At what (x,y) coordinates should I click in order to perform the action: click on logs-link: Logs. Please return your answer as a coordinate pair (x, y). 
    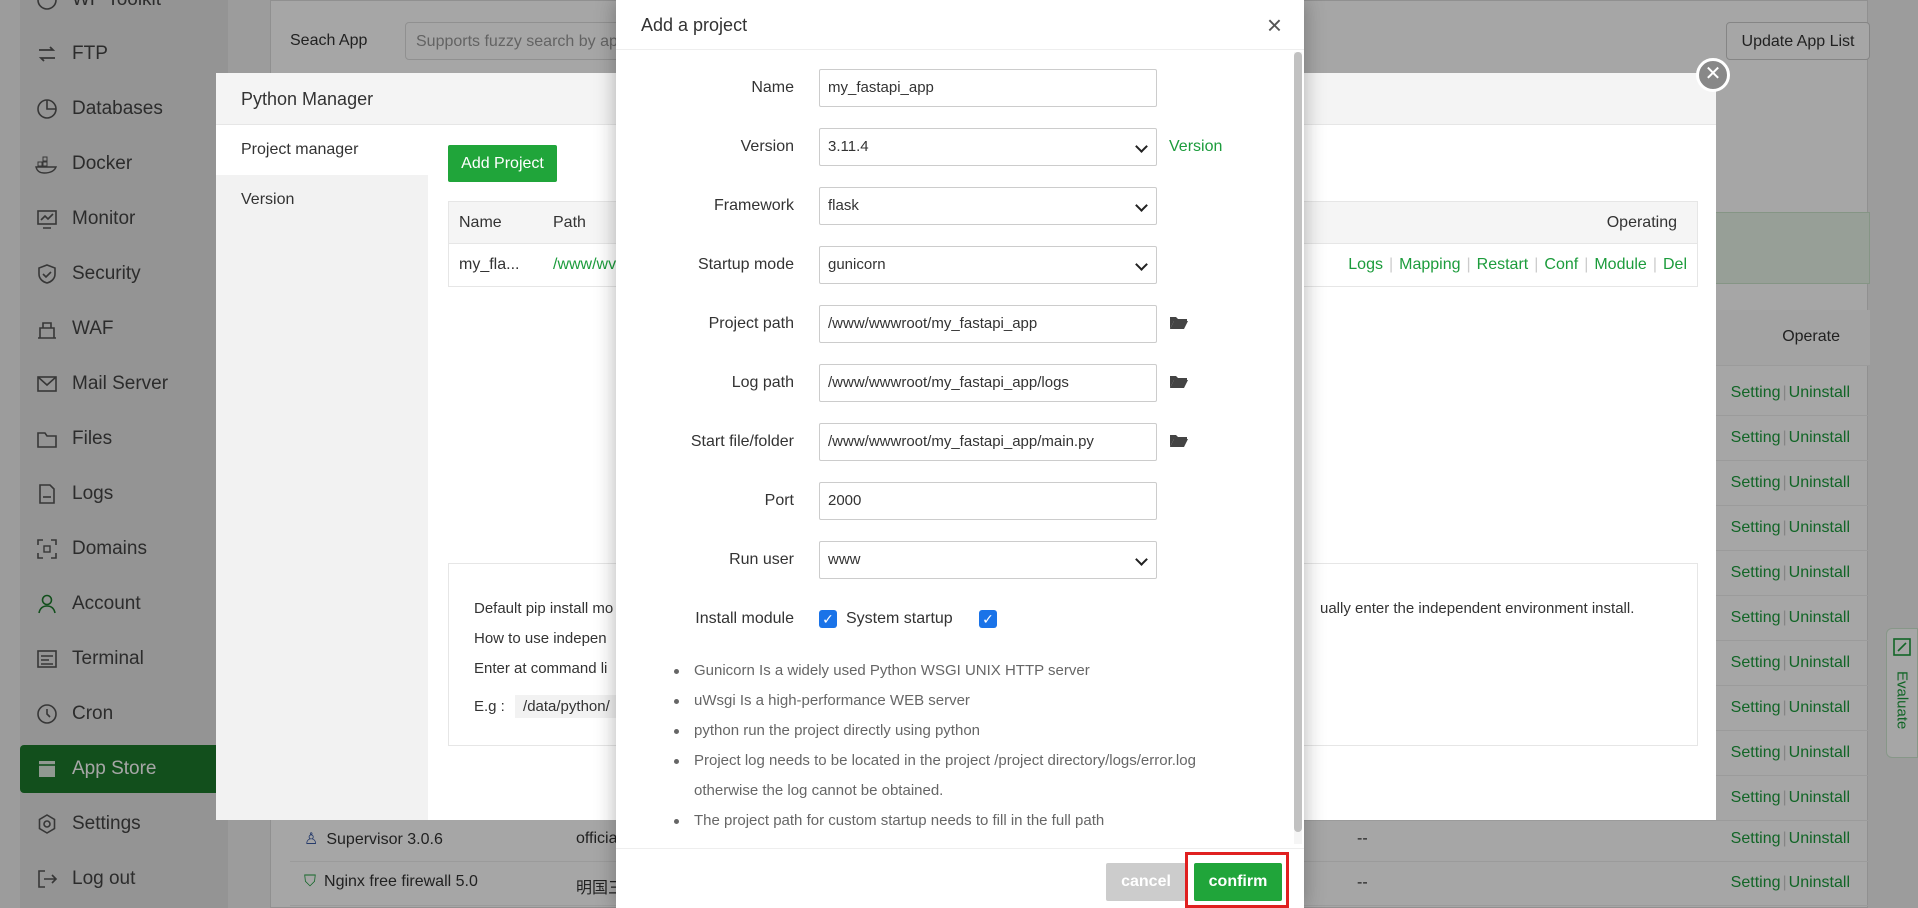
    Looking at the image, I should click on (1365, 264).